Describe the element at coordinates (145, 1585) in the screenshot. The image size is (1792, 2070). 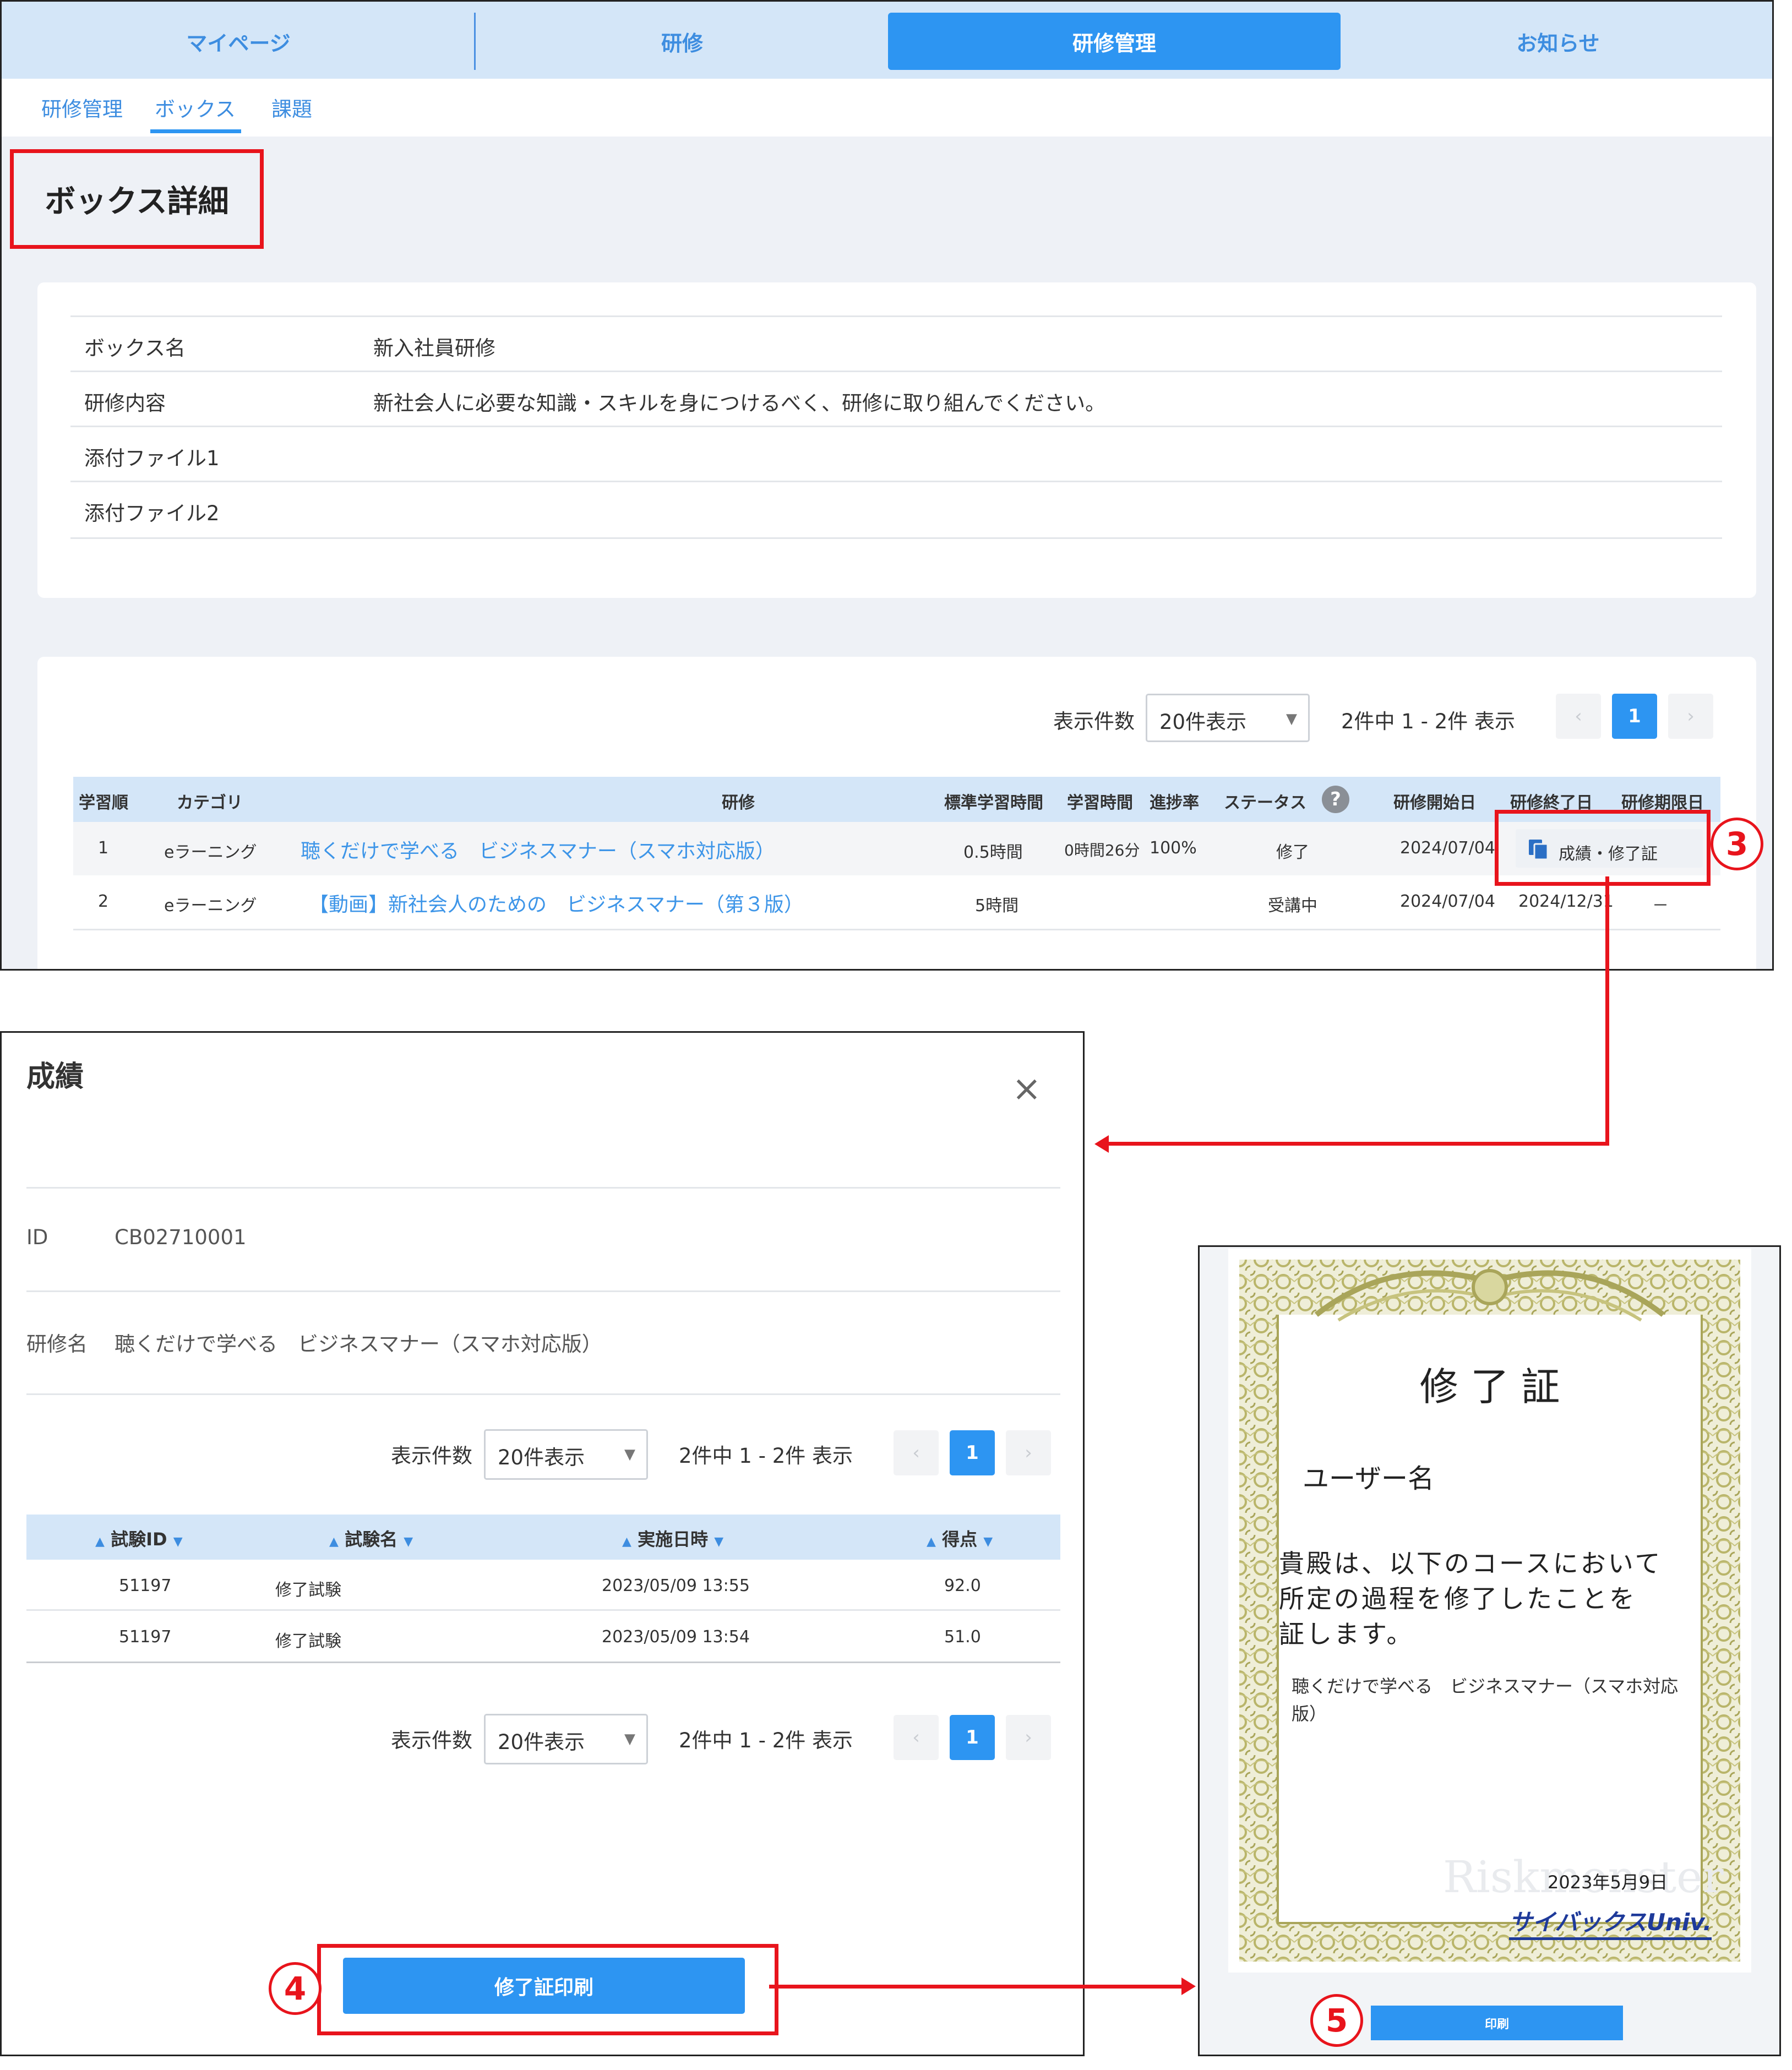
I see `exam-id: 51197` at that location.